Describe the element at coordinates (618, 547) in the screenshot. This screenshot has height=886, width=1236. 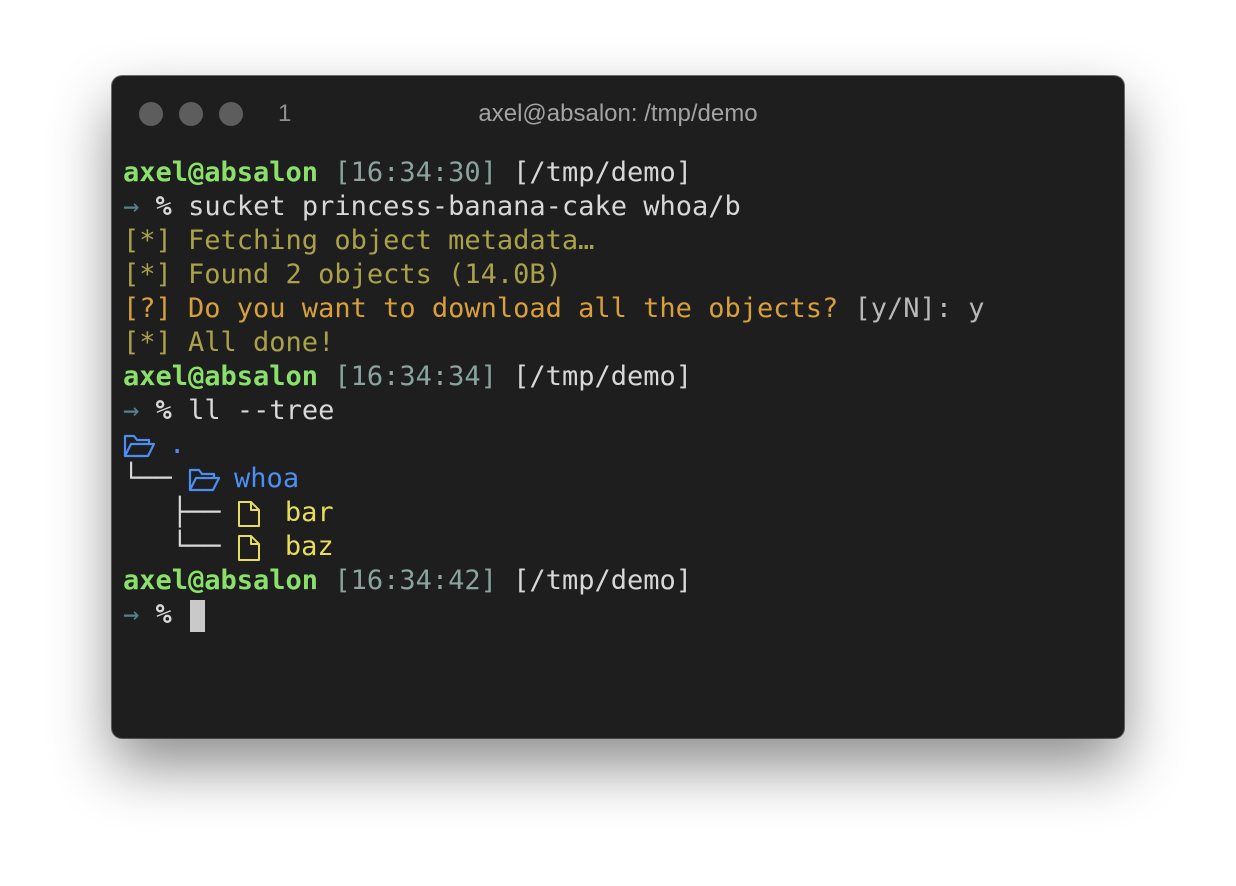
I see `tree-file-row: └── baz` at that location.